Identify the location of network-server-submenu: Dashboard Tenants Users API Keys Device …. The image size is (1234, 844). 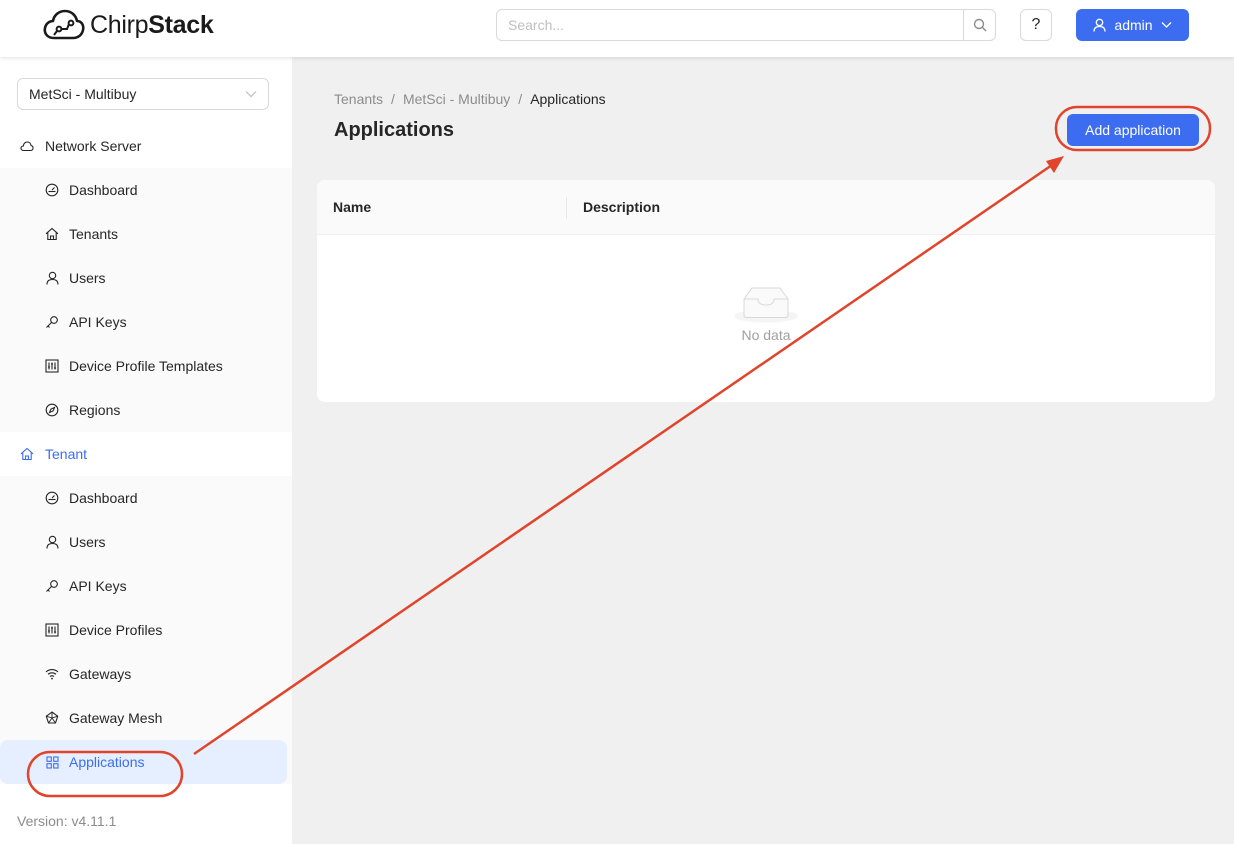
(146, 300).